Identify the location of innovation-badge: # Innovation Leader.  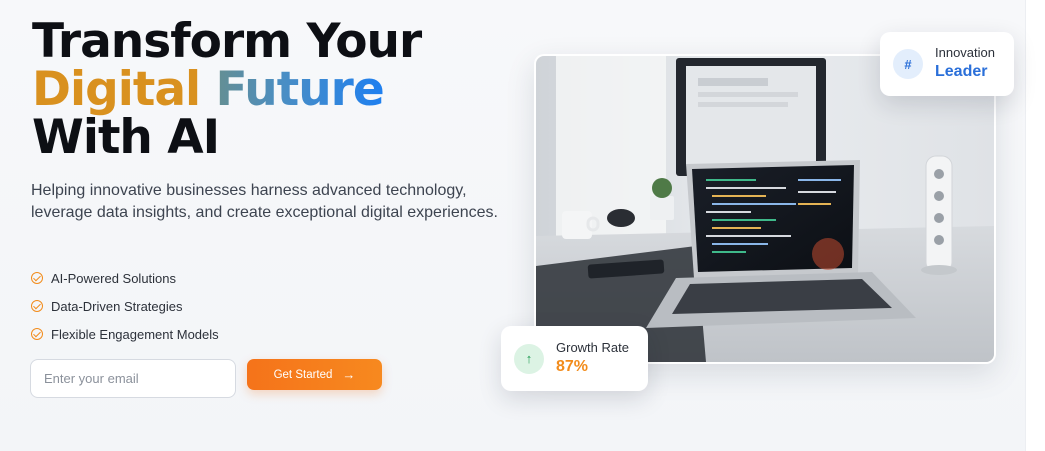
(947, 64).